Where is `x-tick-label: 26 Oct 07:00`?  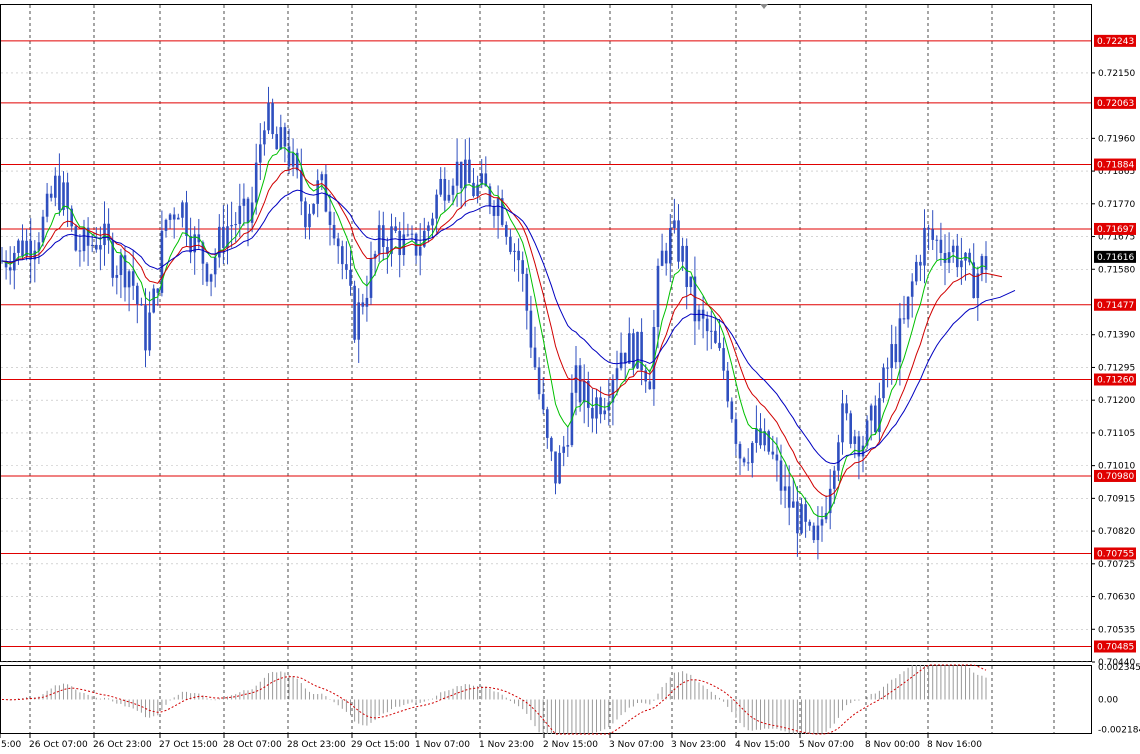
x-tick-label: 26 Oct 07:00 is located at coordinates (58, 745).